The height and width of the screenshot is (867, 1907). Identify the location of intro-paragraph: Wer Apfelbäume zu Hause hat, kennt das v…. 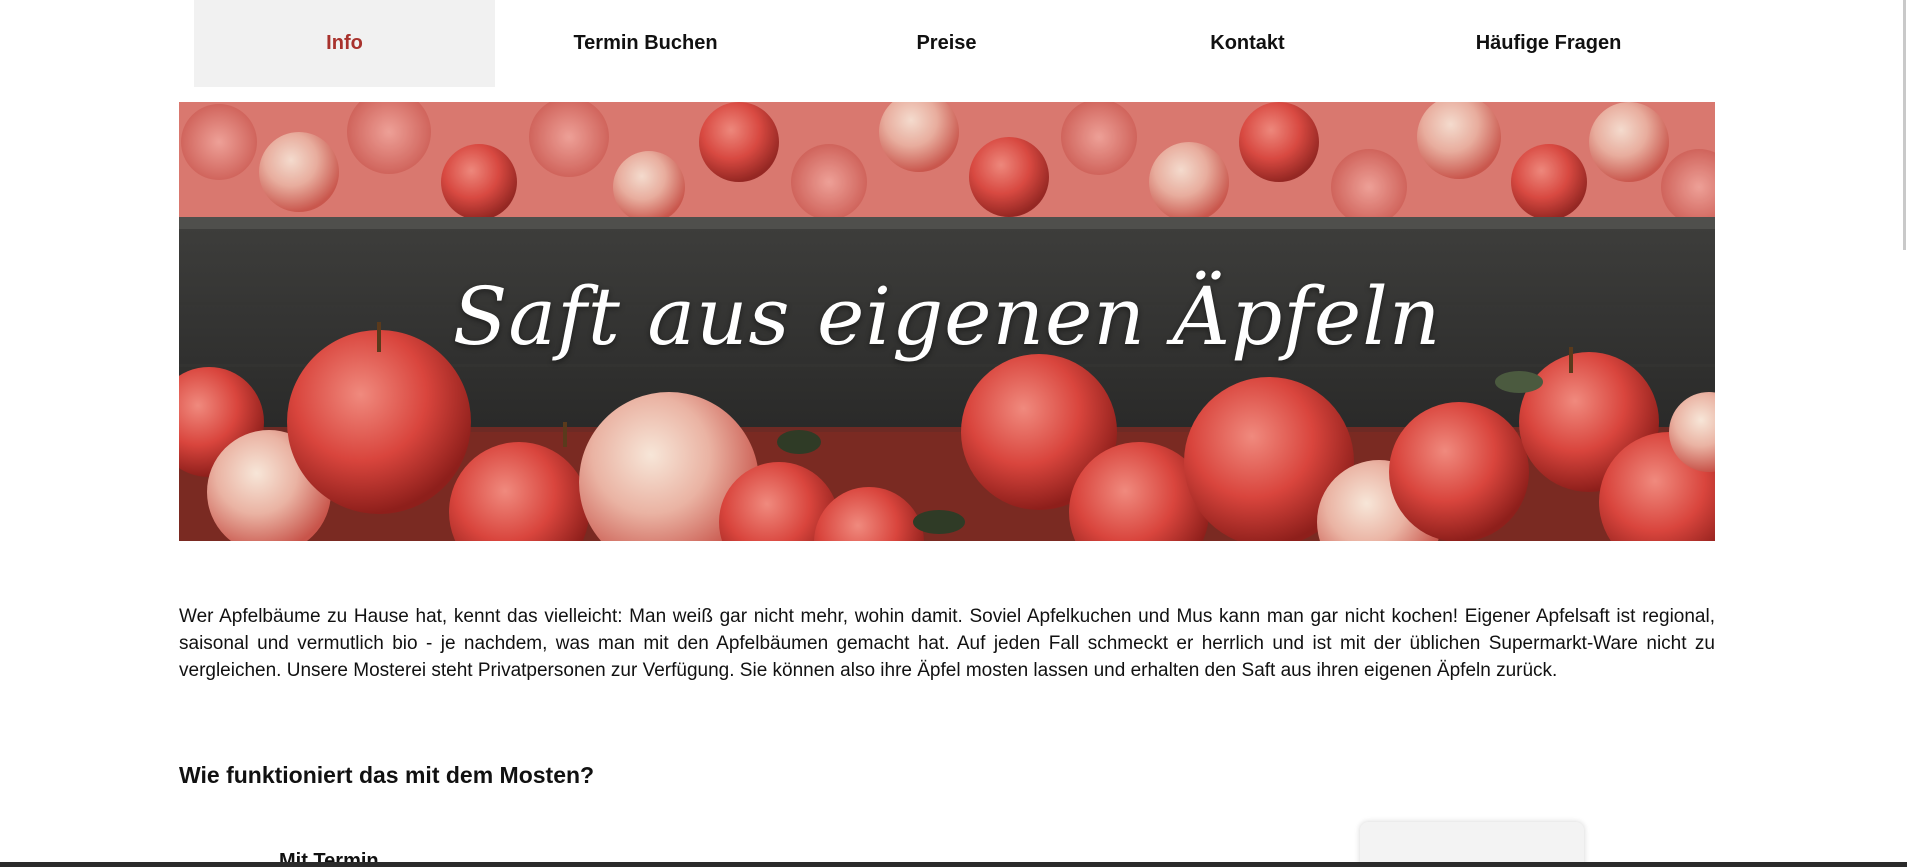
(947, 643).